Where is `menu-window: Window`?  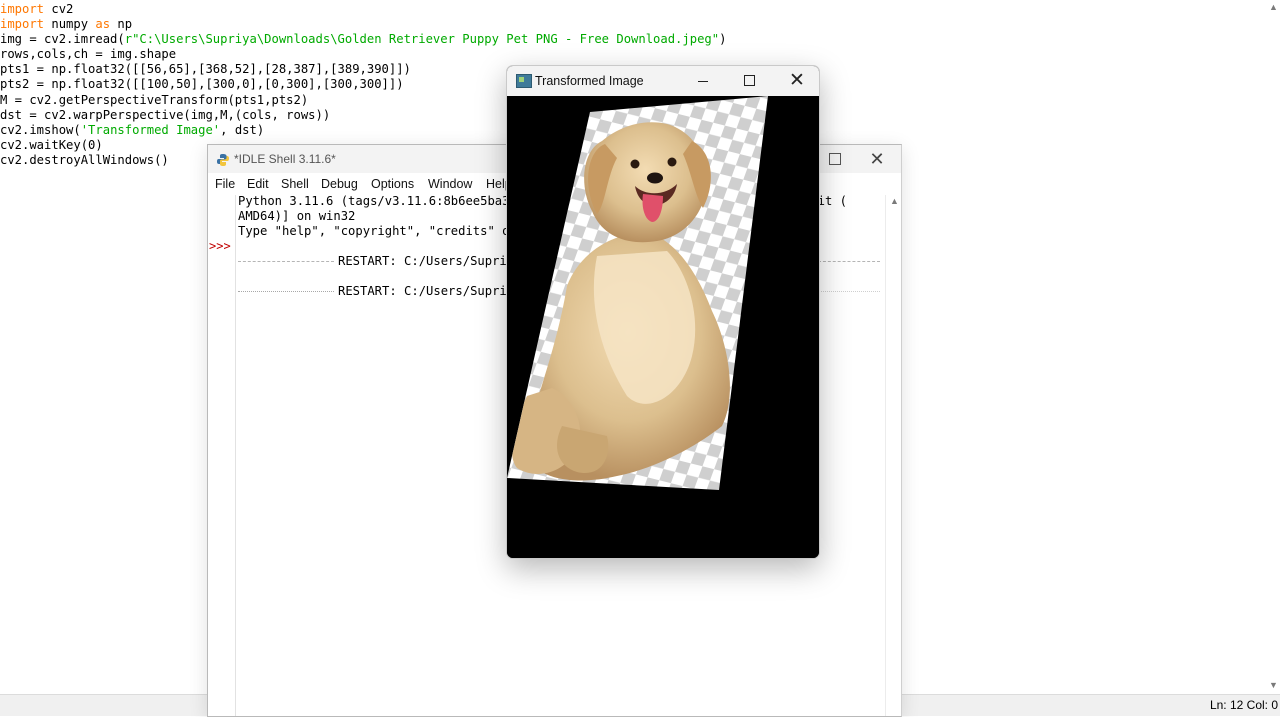 menu-window: Window is located at coordinates (450, 184).